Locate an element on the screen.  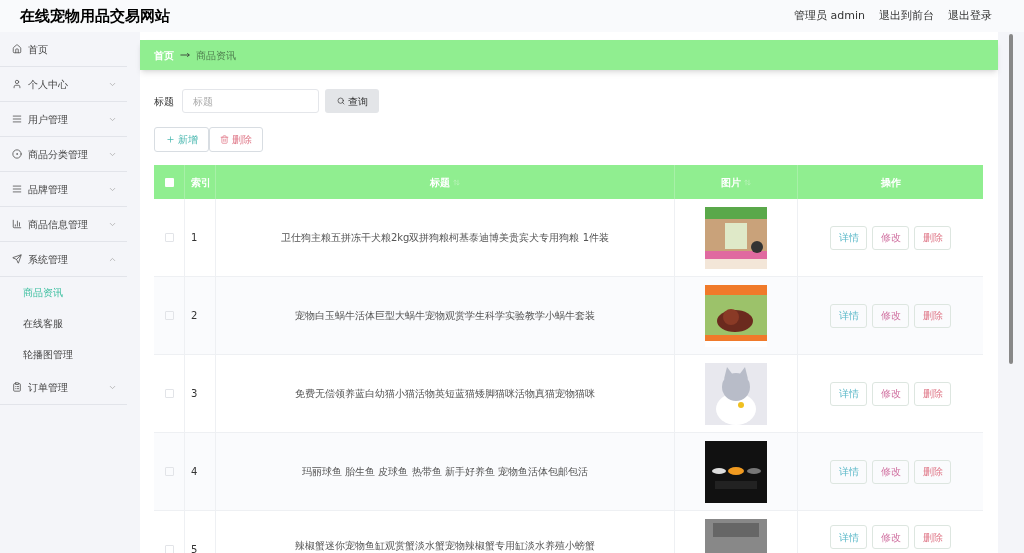
delete-button: 删除 is located at coordinates (236, 139).